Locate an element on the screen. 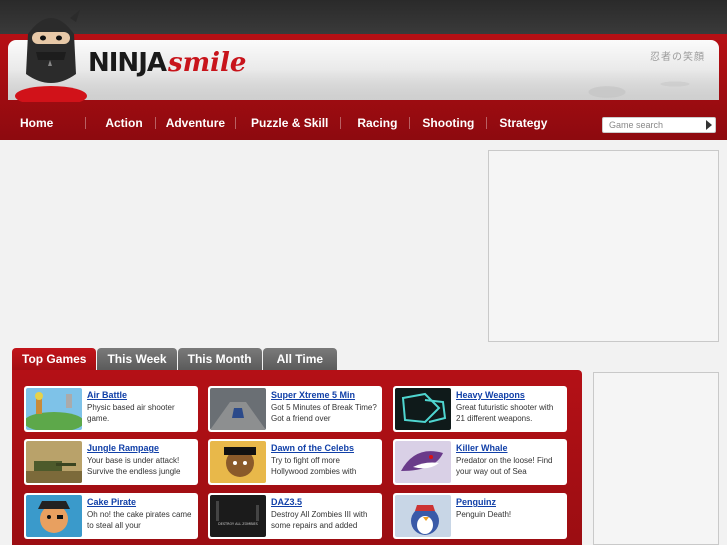  jungle-rampage-thumbnail is located at coordinates (54, 462).